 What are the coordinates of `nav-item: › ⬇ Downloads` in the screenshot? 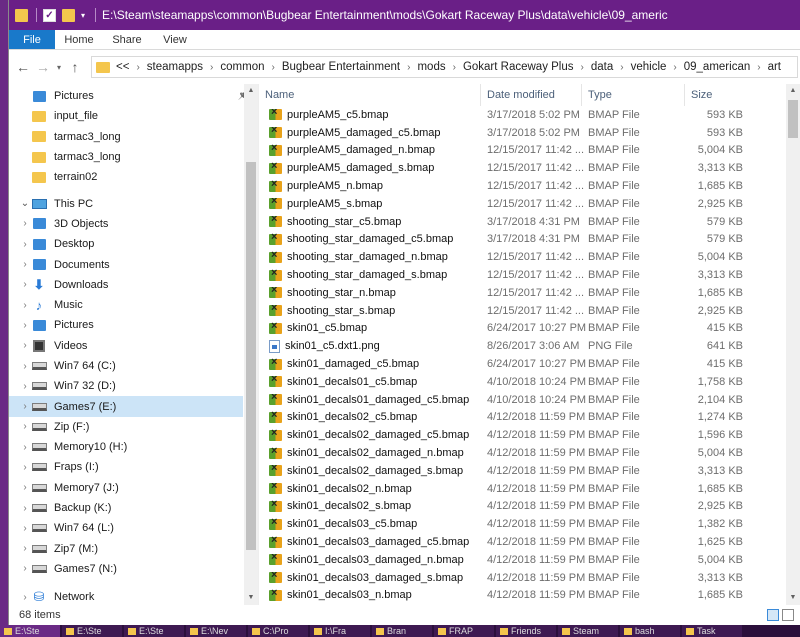 It's located at (133, 285).